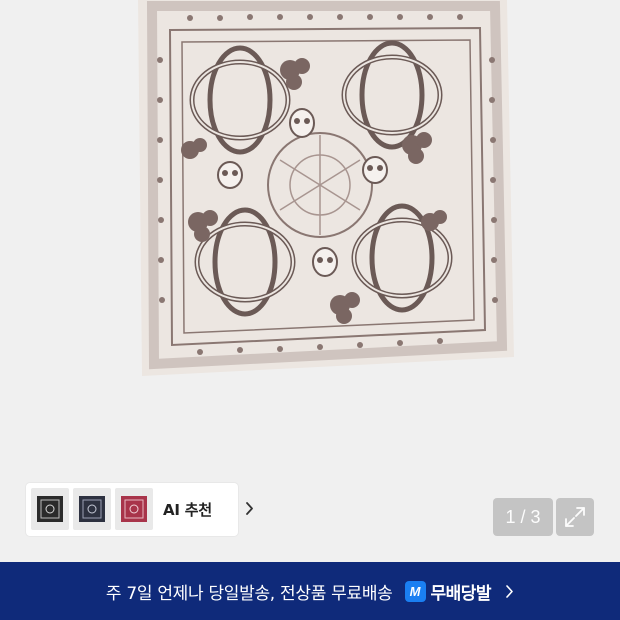  I want to click on ai-recommend-panel: AI 추천, so click(139, 509).